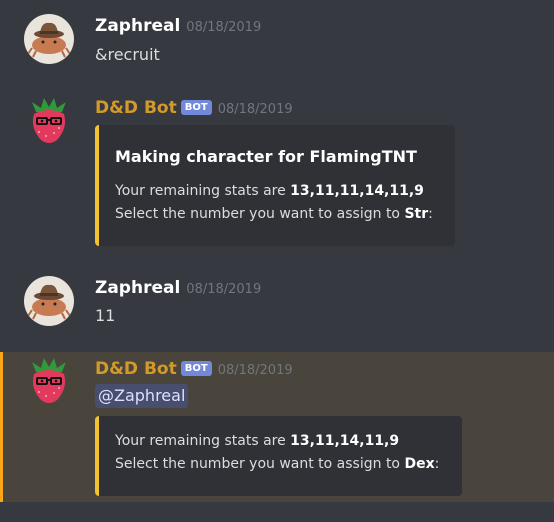  I want to click on embed-stats-value: 13,11,14,11,9, so click(345, 441).